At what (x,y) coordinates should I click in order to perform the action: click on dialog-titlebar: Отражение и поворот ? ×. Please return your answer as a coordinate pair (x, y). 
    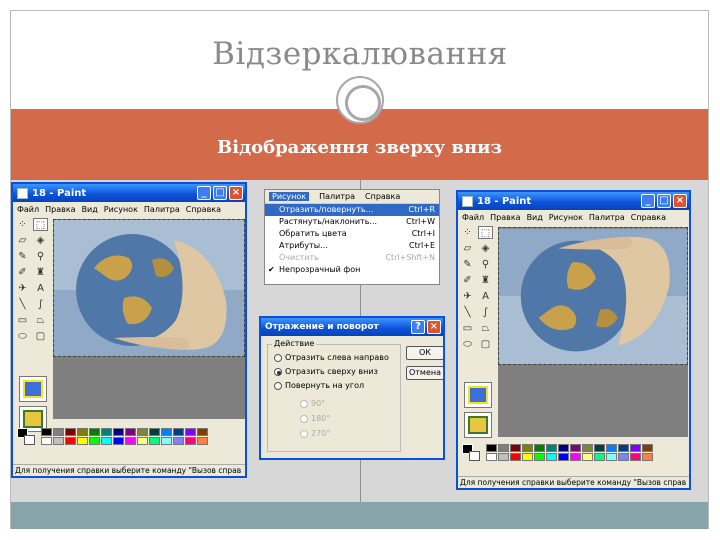
    Looking at the image, I should click on (352, 327).